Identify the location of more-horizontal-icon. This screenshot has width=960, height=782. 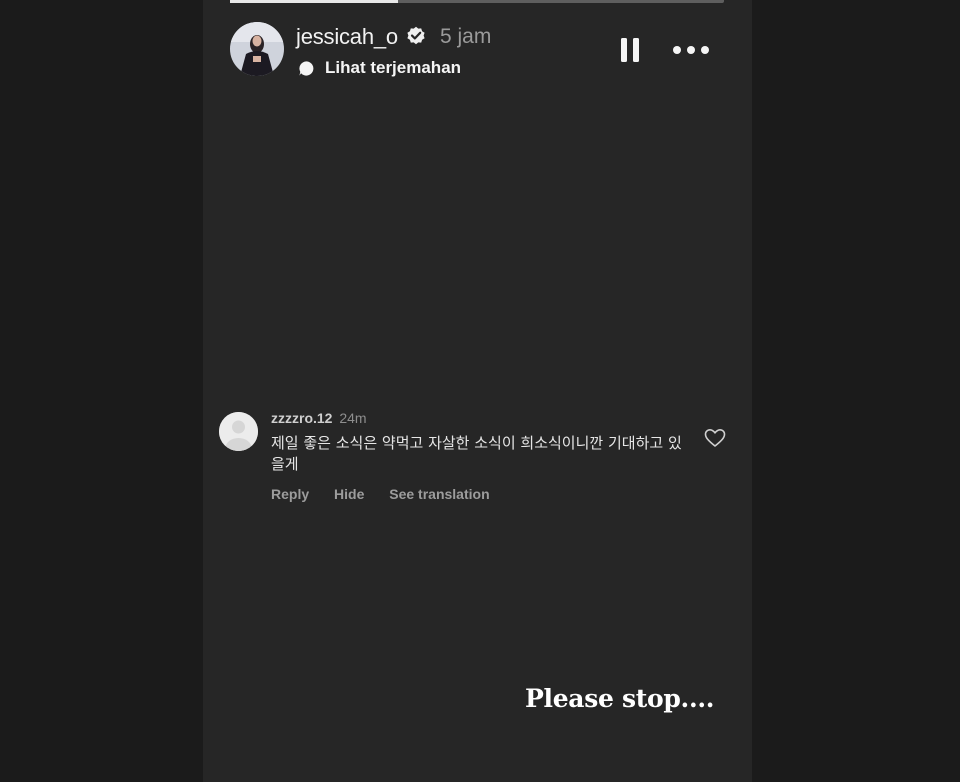
(691, 50).